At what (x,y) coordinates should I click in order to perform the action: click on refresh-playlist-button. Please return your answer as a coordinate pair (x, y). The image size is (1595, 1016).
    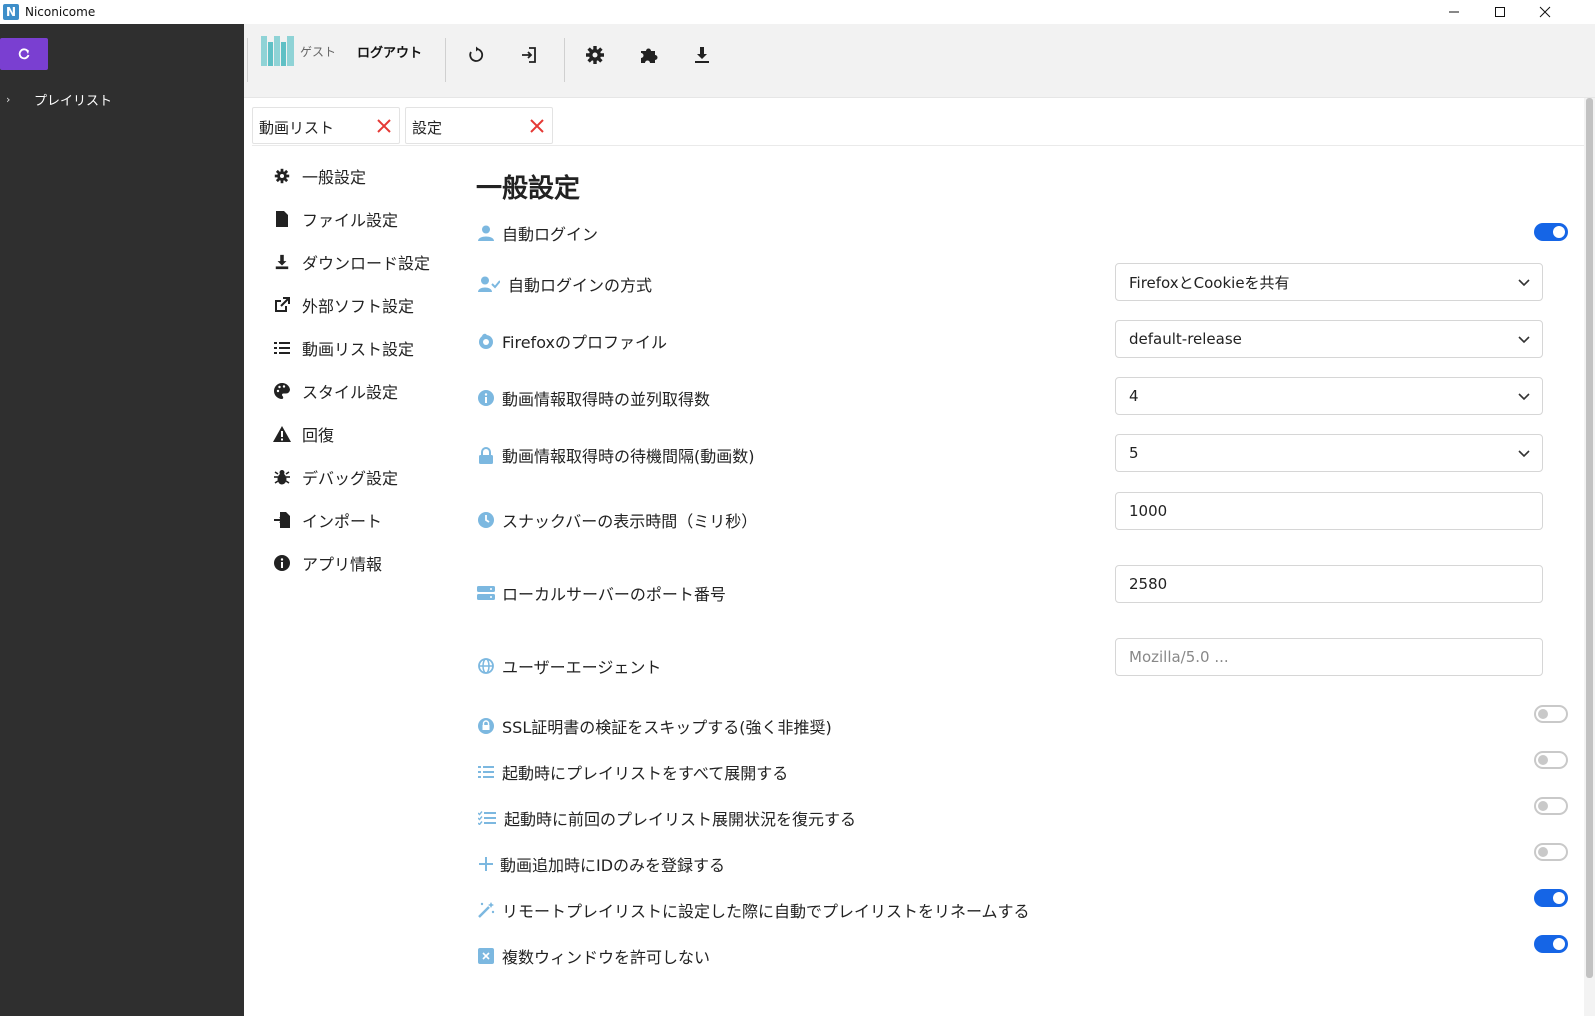
    Looking at the image, I should click on (24, 54).